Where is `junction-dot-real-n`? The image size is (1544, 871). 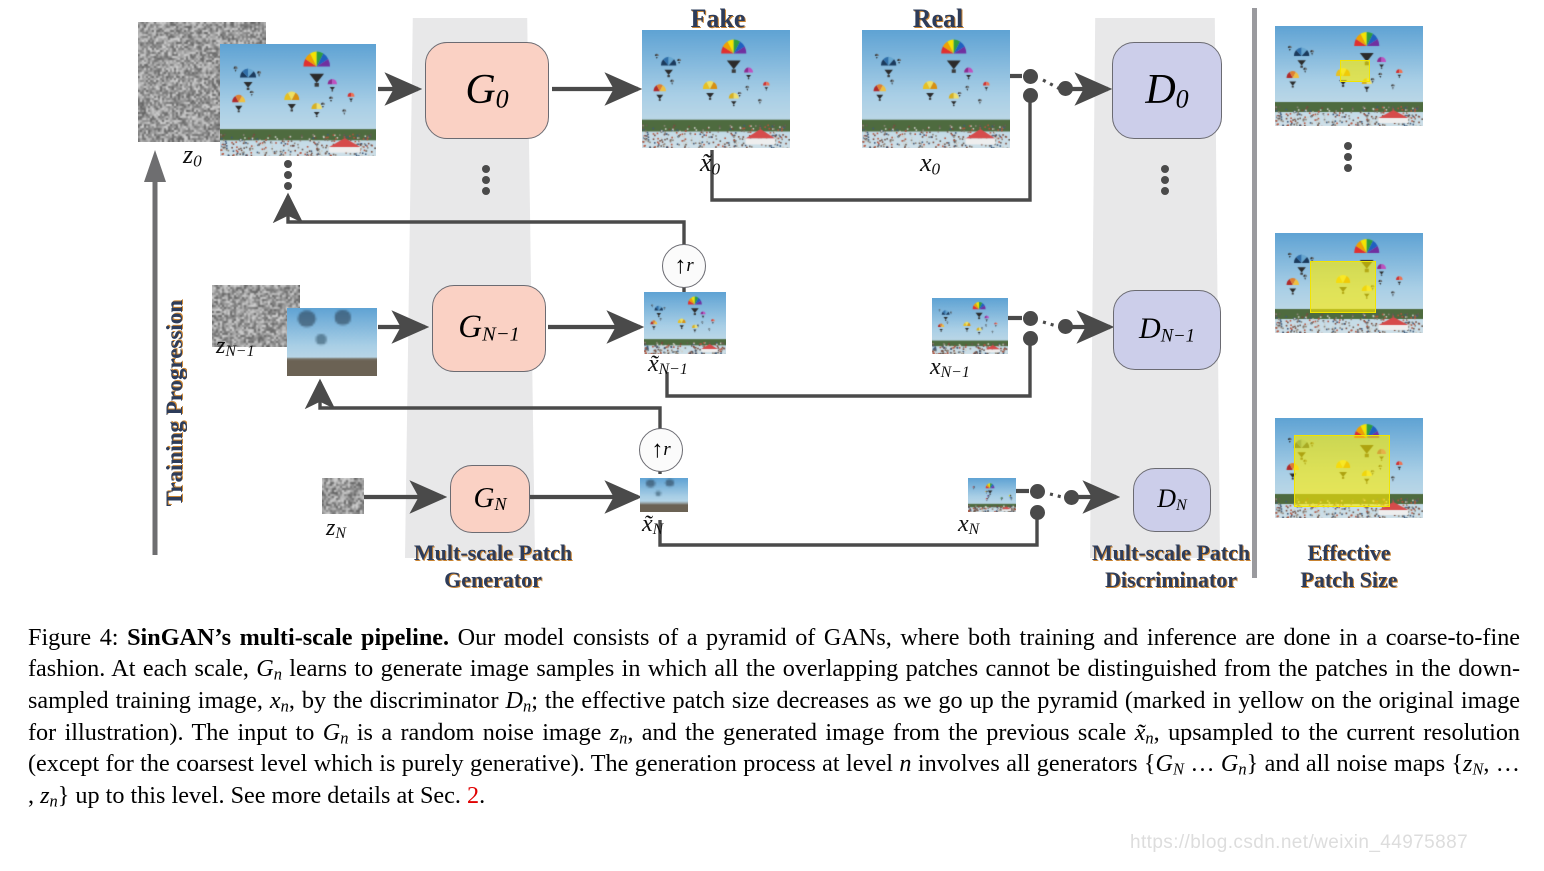 junction-dot-real-n is located at coordinates (1037, 491).